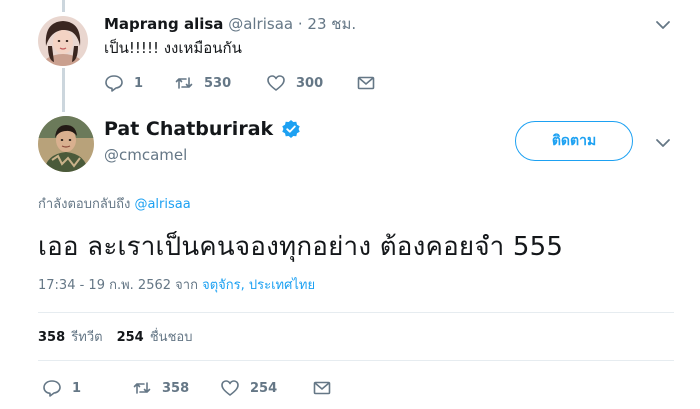  I want to click on reply-author-handle: @alrisaa, so click(260, 24).